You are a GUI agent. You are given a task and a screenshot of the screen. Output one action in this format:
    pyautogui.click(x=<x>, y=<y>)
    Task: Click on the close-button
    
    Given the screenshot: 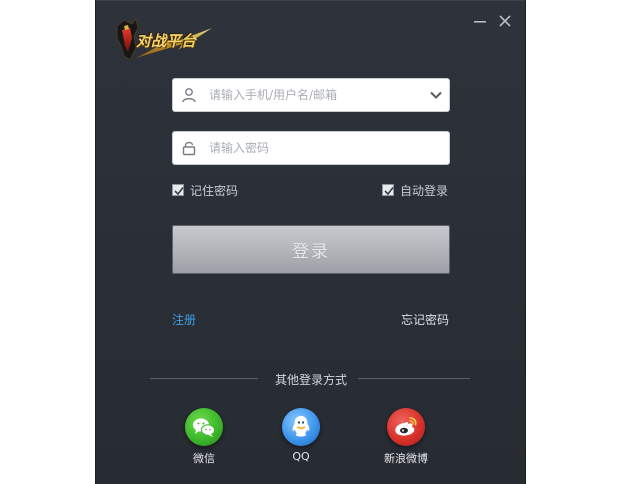 What is the action you would take?
    pyautogui.click(x=505, y=21)
    